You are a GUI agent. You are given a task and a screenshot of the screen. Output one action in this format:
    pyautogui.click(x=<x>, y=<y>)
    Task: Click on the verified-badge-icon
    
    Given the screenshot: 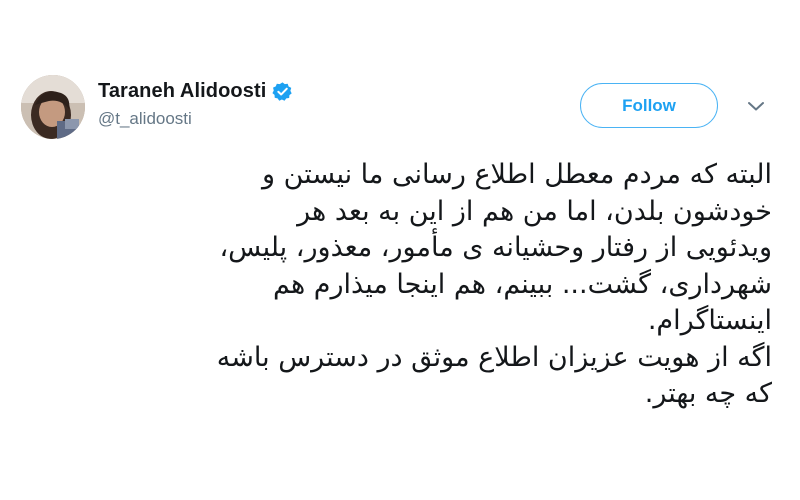 What is the action you would take?
    pyautogui.click(x=282, y=91)
    